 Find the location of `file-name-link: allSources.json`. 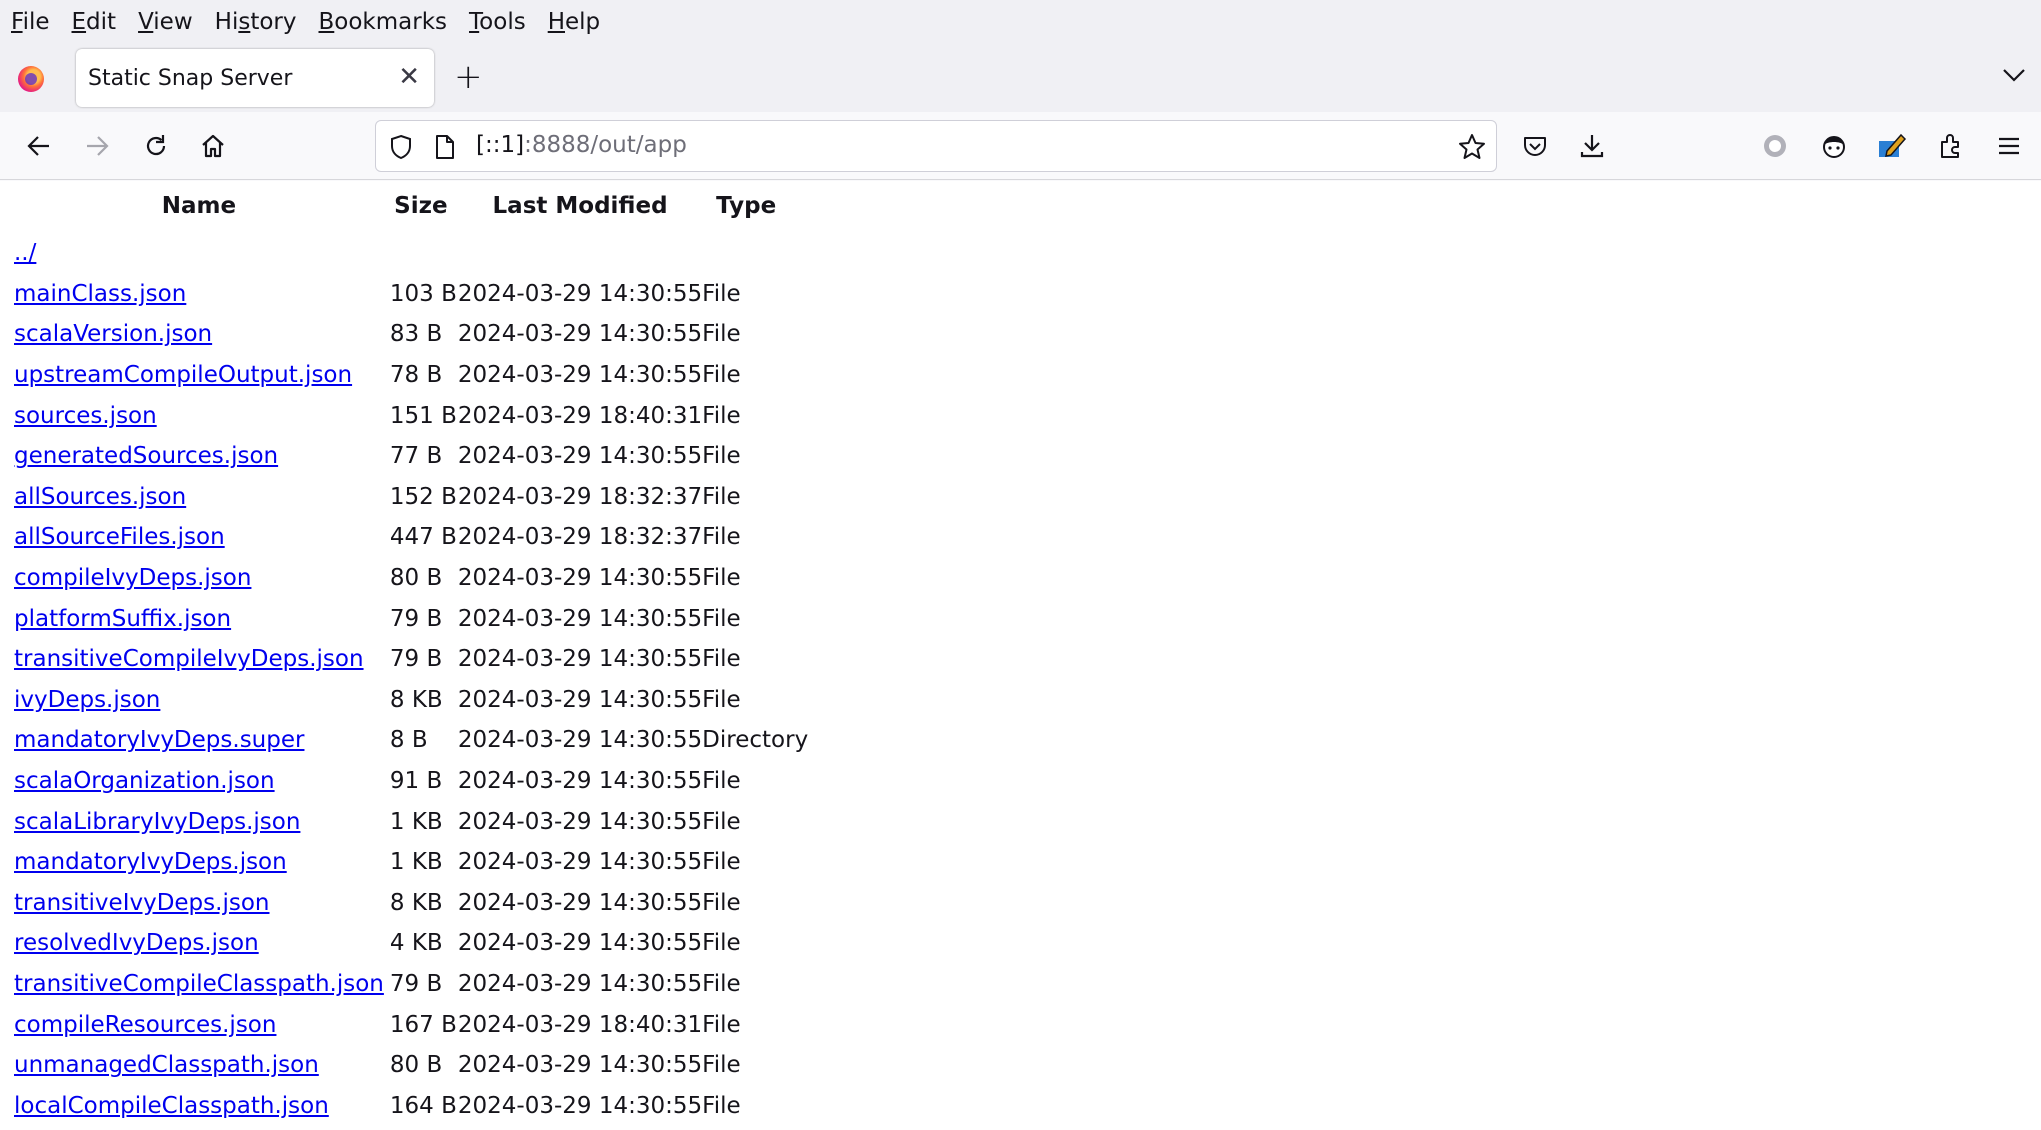

file-name-link: allSources.json is located at coordinates (100, 497).